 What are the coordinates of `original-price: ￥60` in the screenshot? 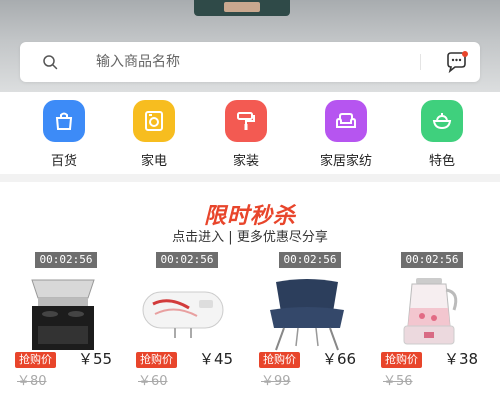 It's located at (153, 381).